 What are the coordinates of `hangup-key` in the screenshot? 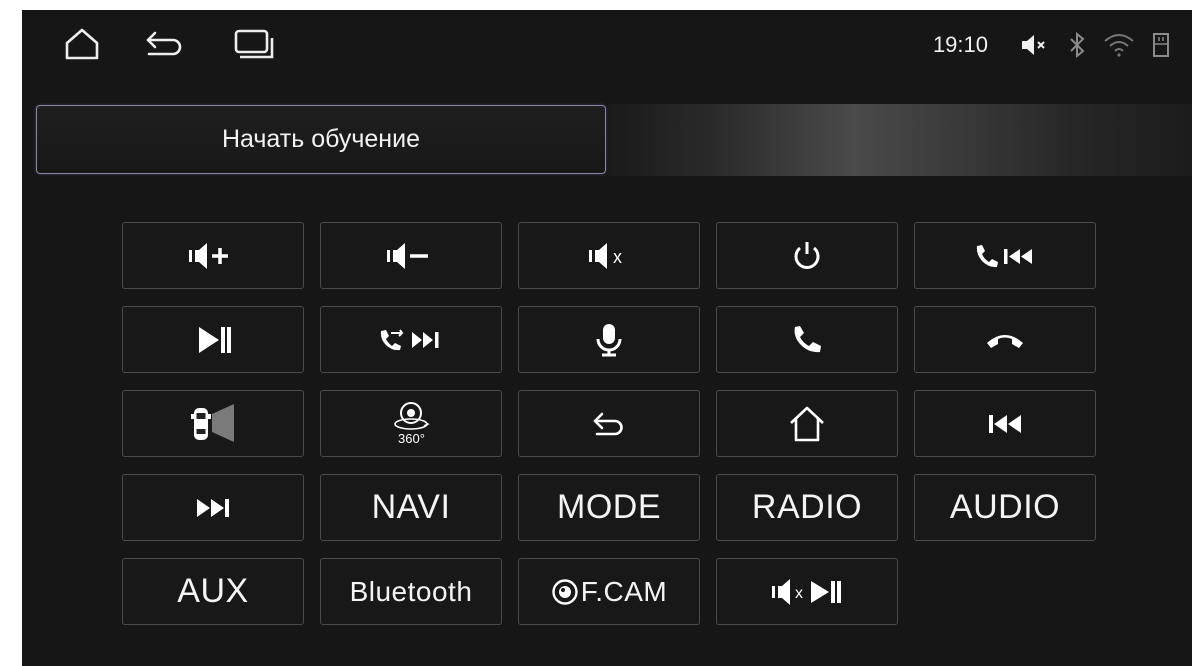 It's located at (1005, 339).